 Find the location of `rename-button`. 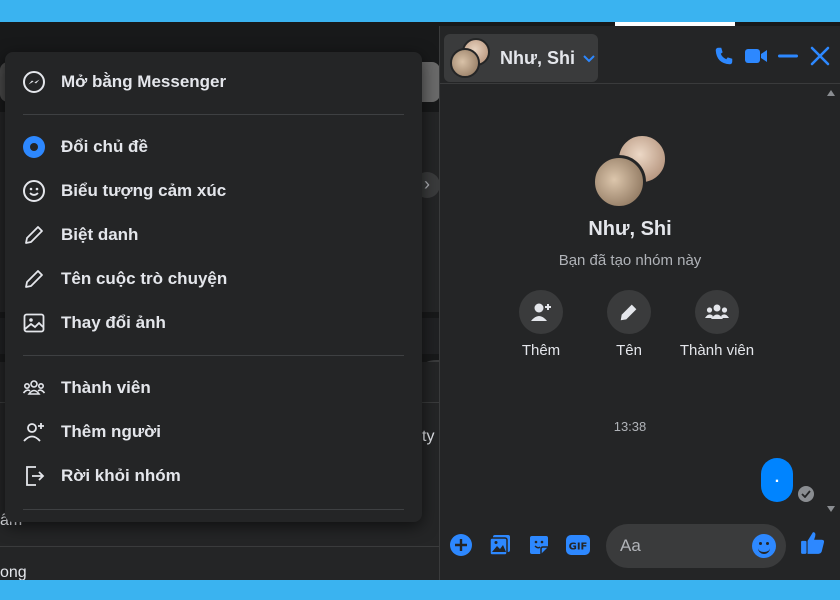

rename-button is located at coordinates (629, 312).